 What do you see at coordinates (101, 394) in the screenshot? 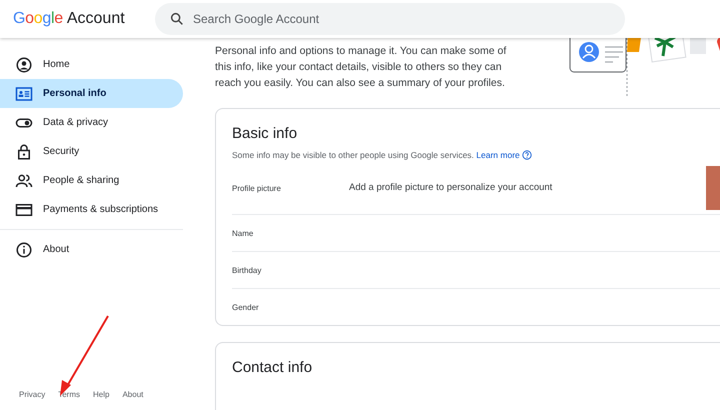
I see `footer-link: Help` at bounding box center [101, 394].